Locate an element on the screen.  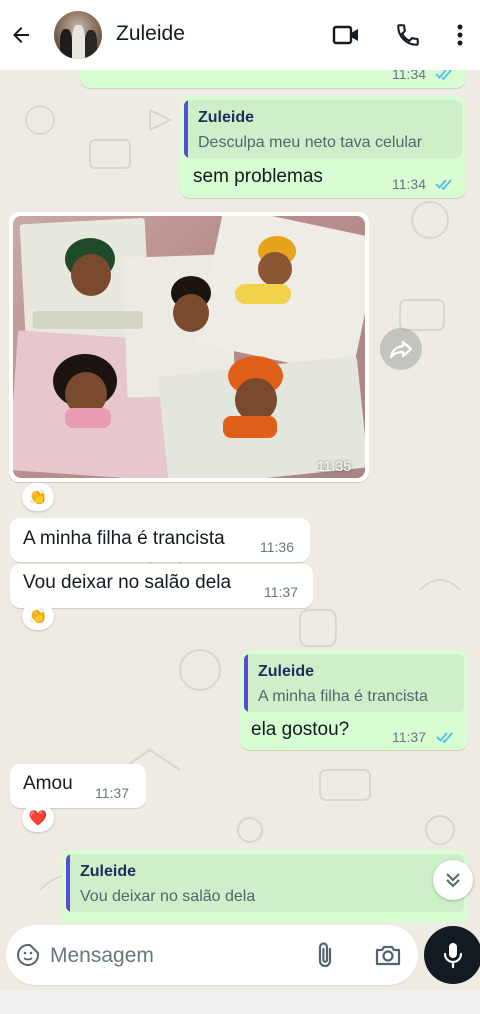
message-bubble-incoming: A minha filha é trancista 11:36 is located at coordinates (160, 540).